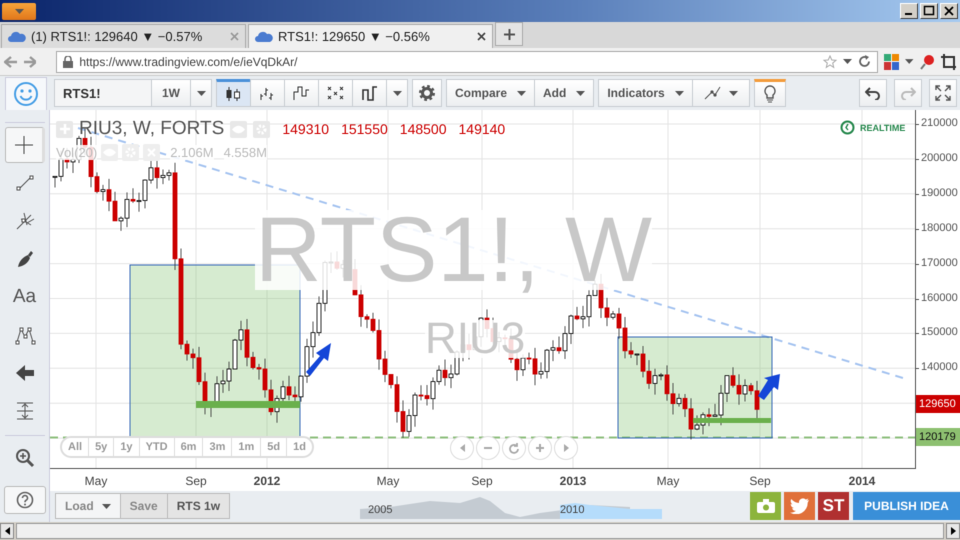 This screenshot has height=540, width=960. What do you see at coordinates (171, 93) in the screenshot?
I see `interval-button: 1W` at bounding box center [171, 93].